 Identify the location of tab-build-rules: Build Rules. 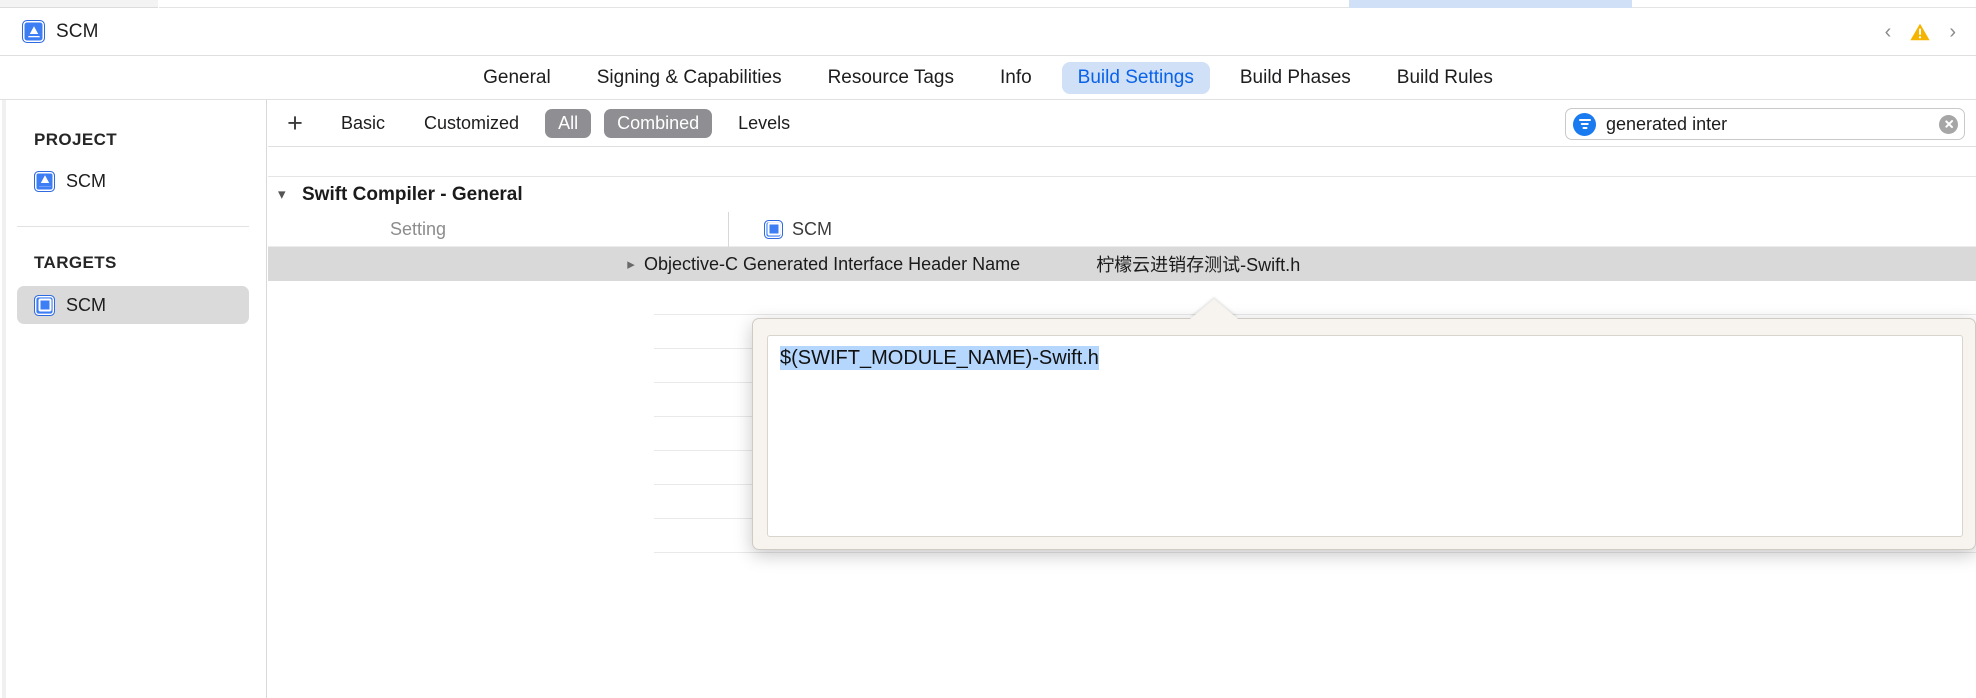
(1445, 78).